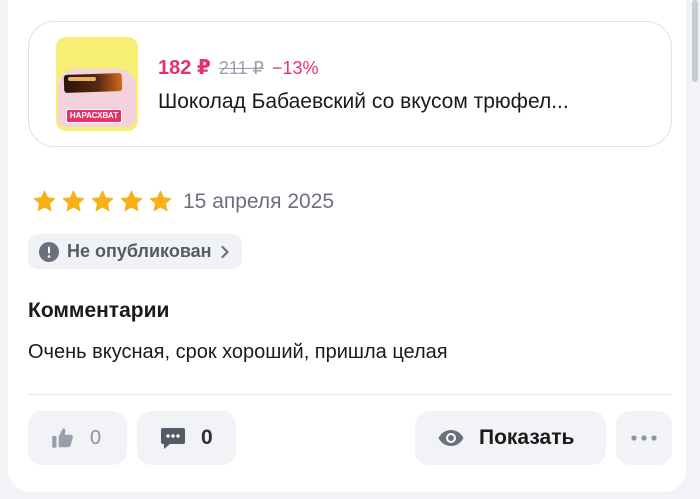 The image size is (700, 499). I want to click on discount-label: −13%, so click(295, 67).